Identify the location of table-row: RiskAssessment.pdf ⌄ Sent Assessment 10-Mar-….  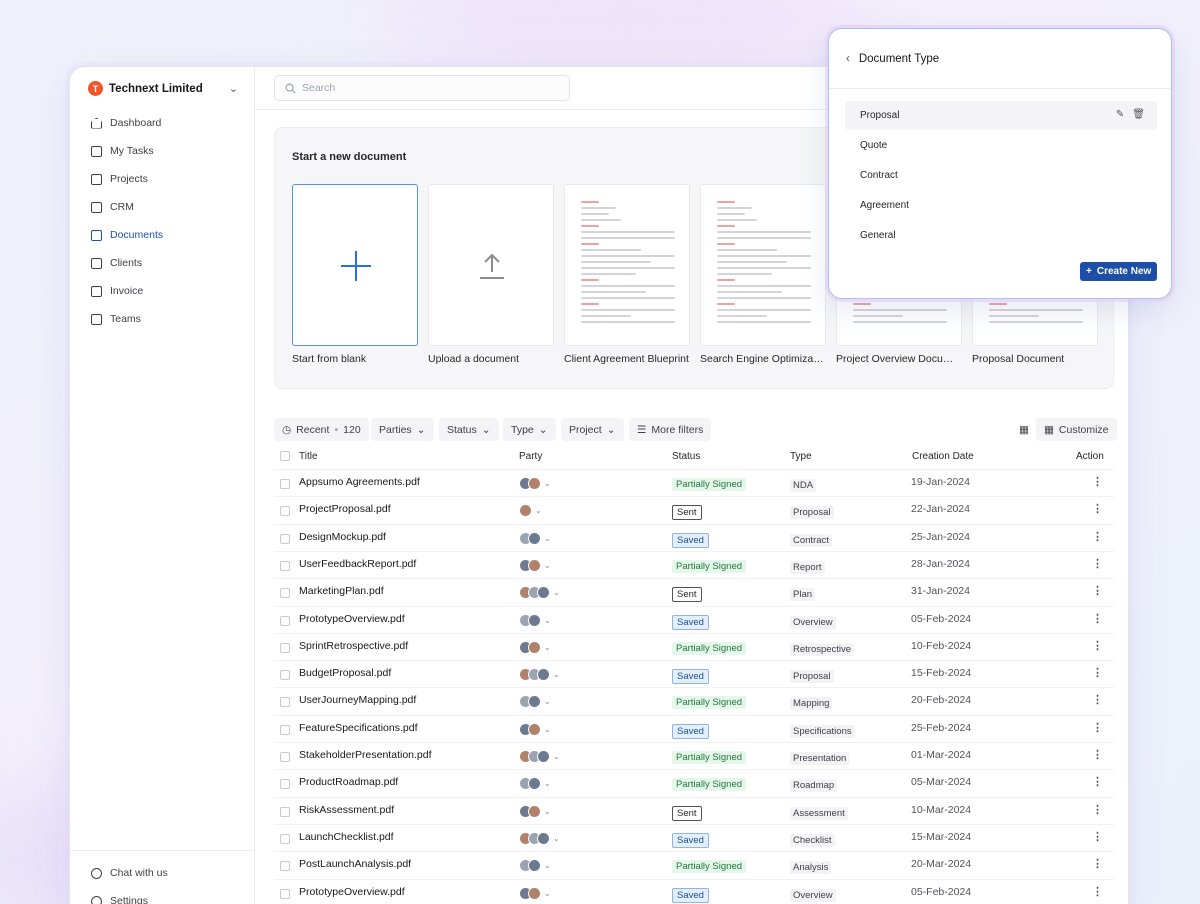
(694, 810).